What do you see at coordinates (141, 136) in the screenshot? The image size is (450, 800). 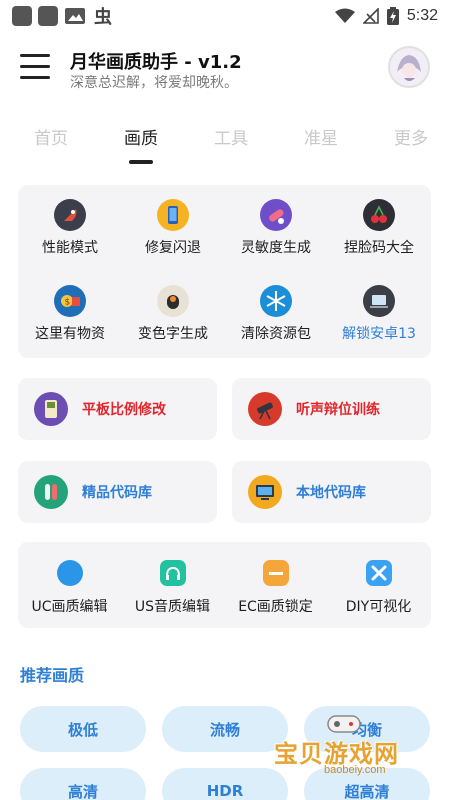 I see `tab-quality: 画质` at bounding box center [141, 136].